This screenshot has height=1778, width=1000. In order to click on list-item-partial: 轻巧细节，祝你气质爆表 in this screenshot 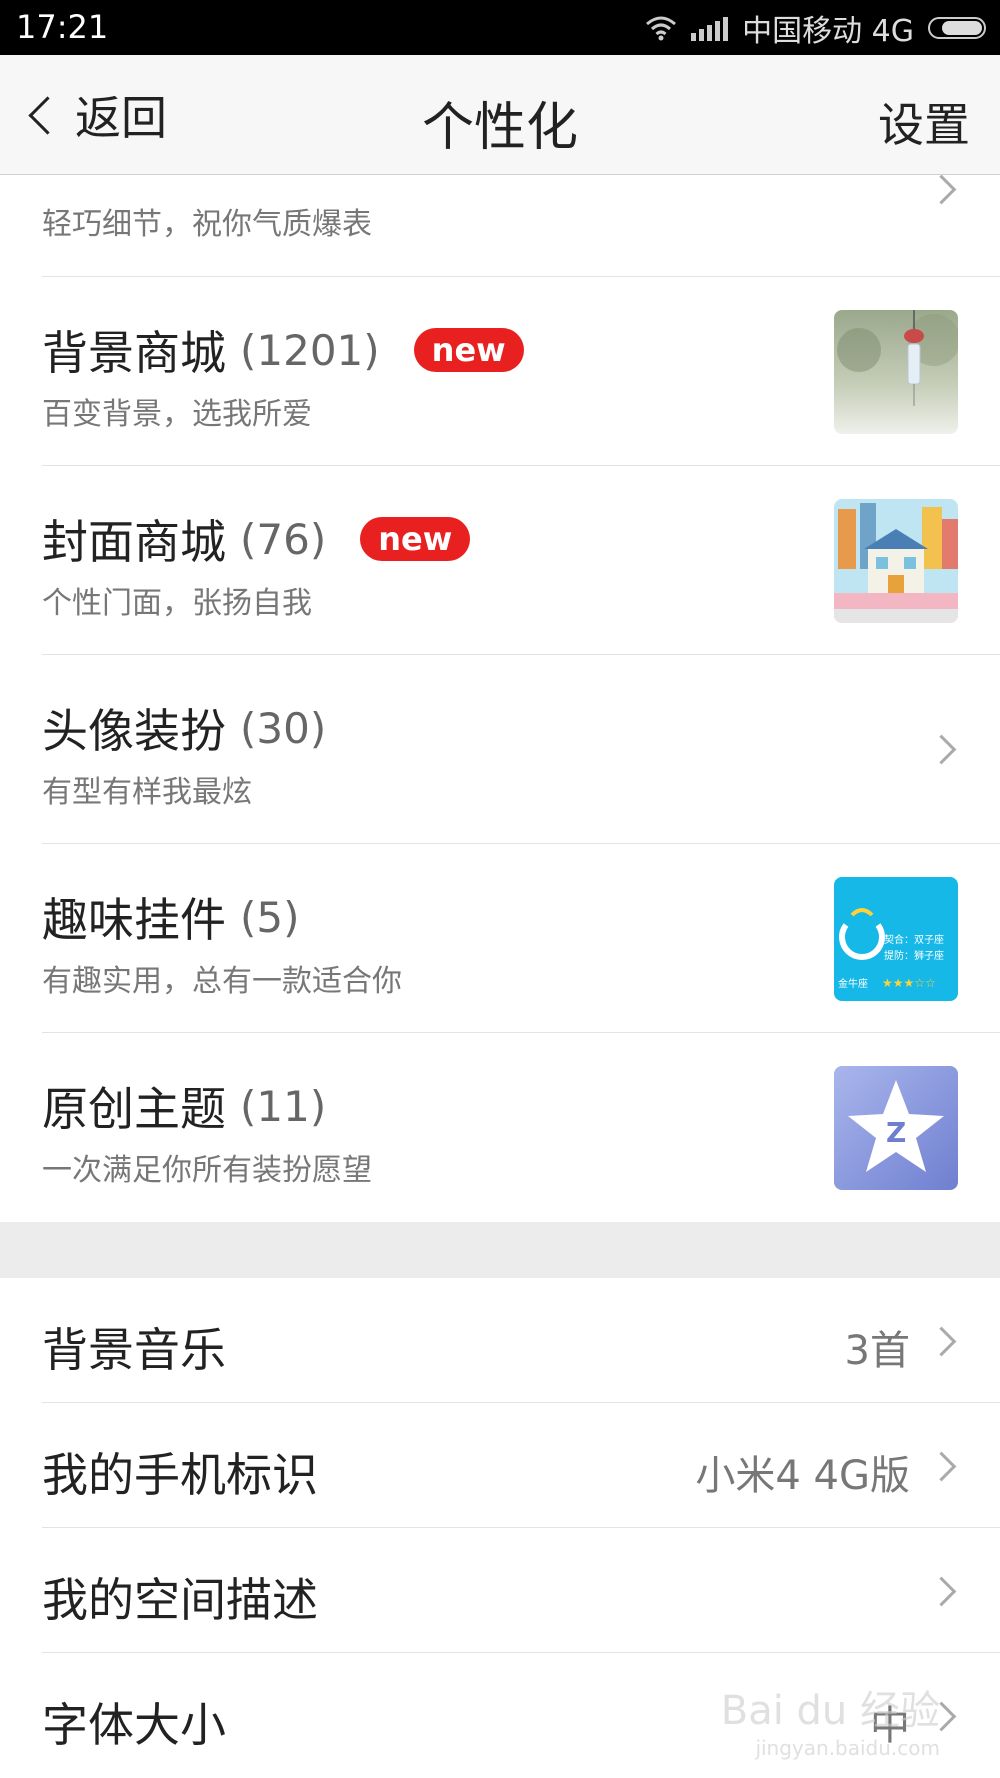, I will do `click(521, 225)`.